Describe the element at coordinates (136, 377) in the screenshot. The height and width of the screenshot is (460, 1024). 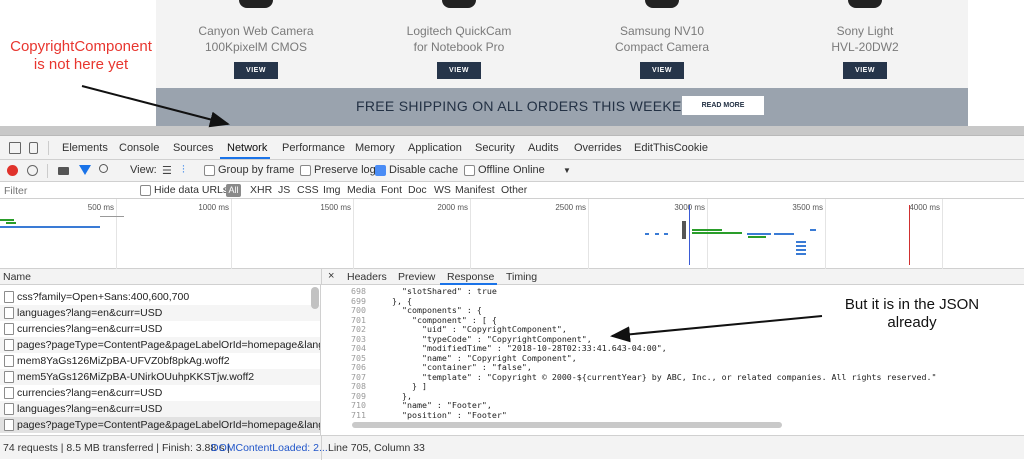
I see `request-name: mem5YaGs126MiZpBA-UNirkOUuhpKKSTjw.woff2` at that location.